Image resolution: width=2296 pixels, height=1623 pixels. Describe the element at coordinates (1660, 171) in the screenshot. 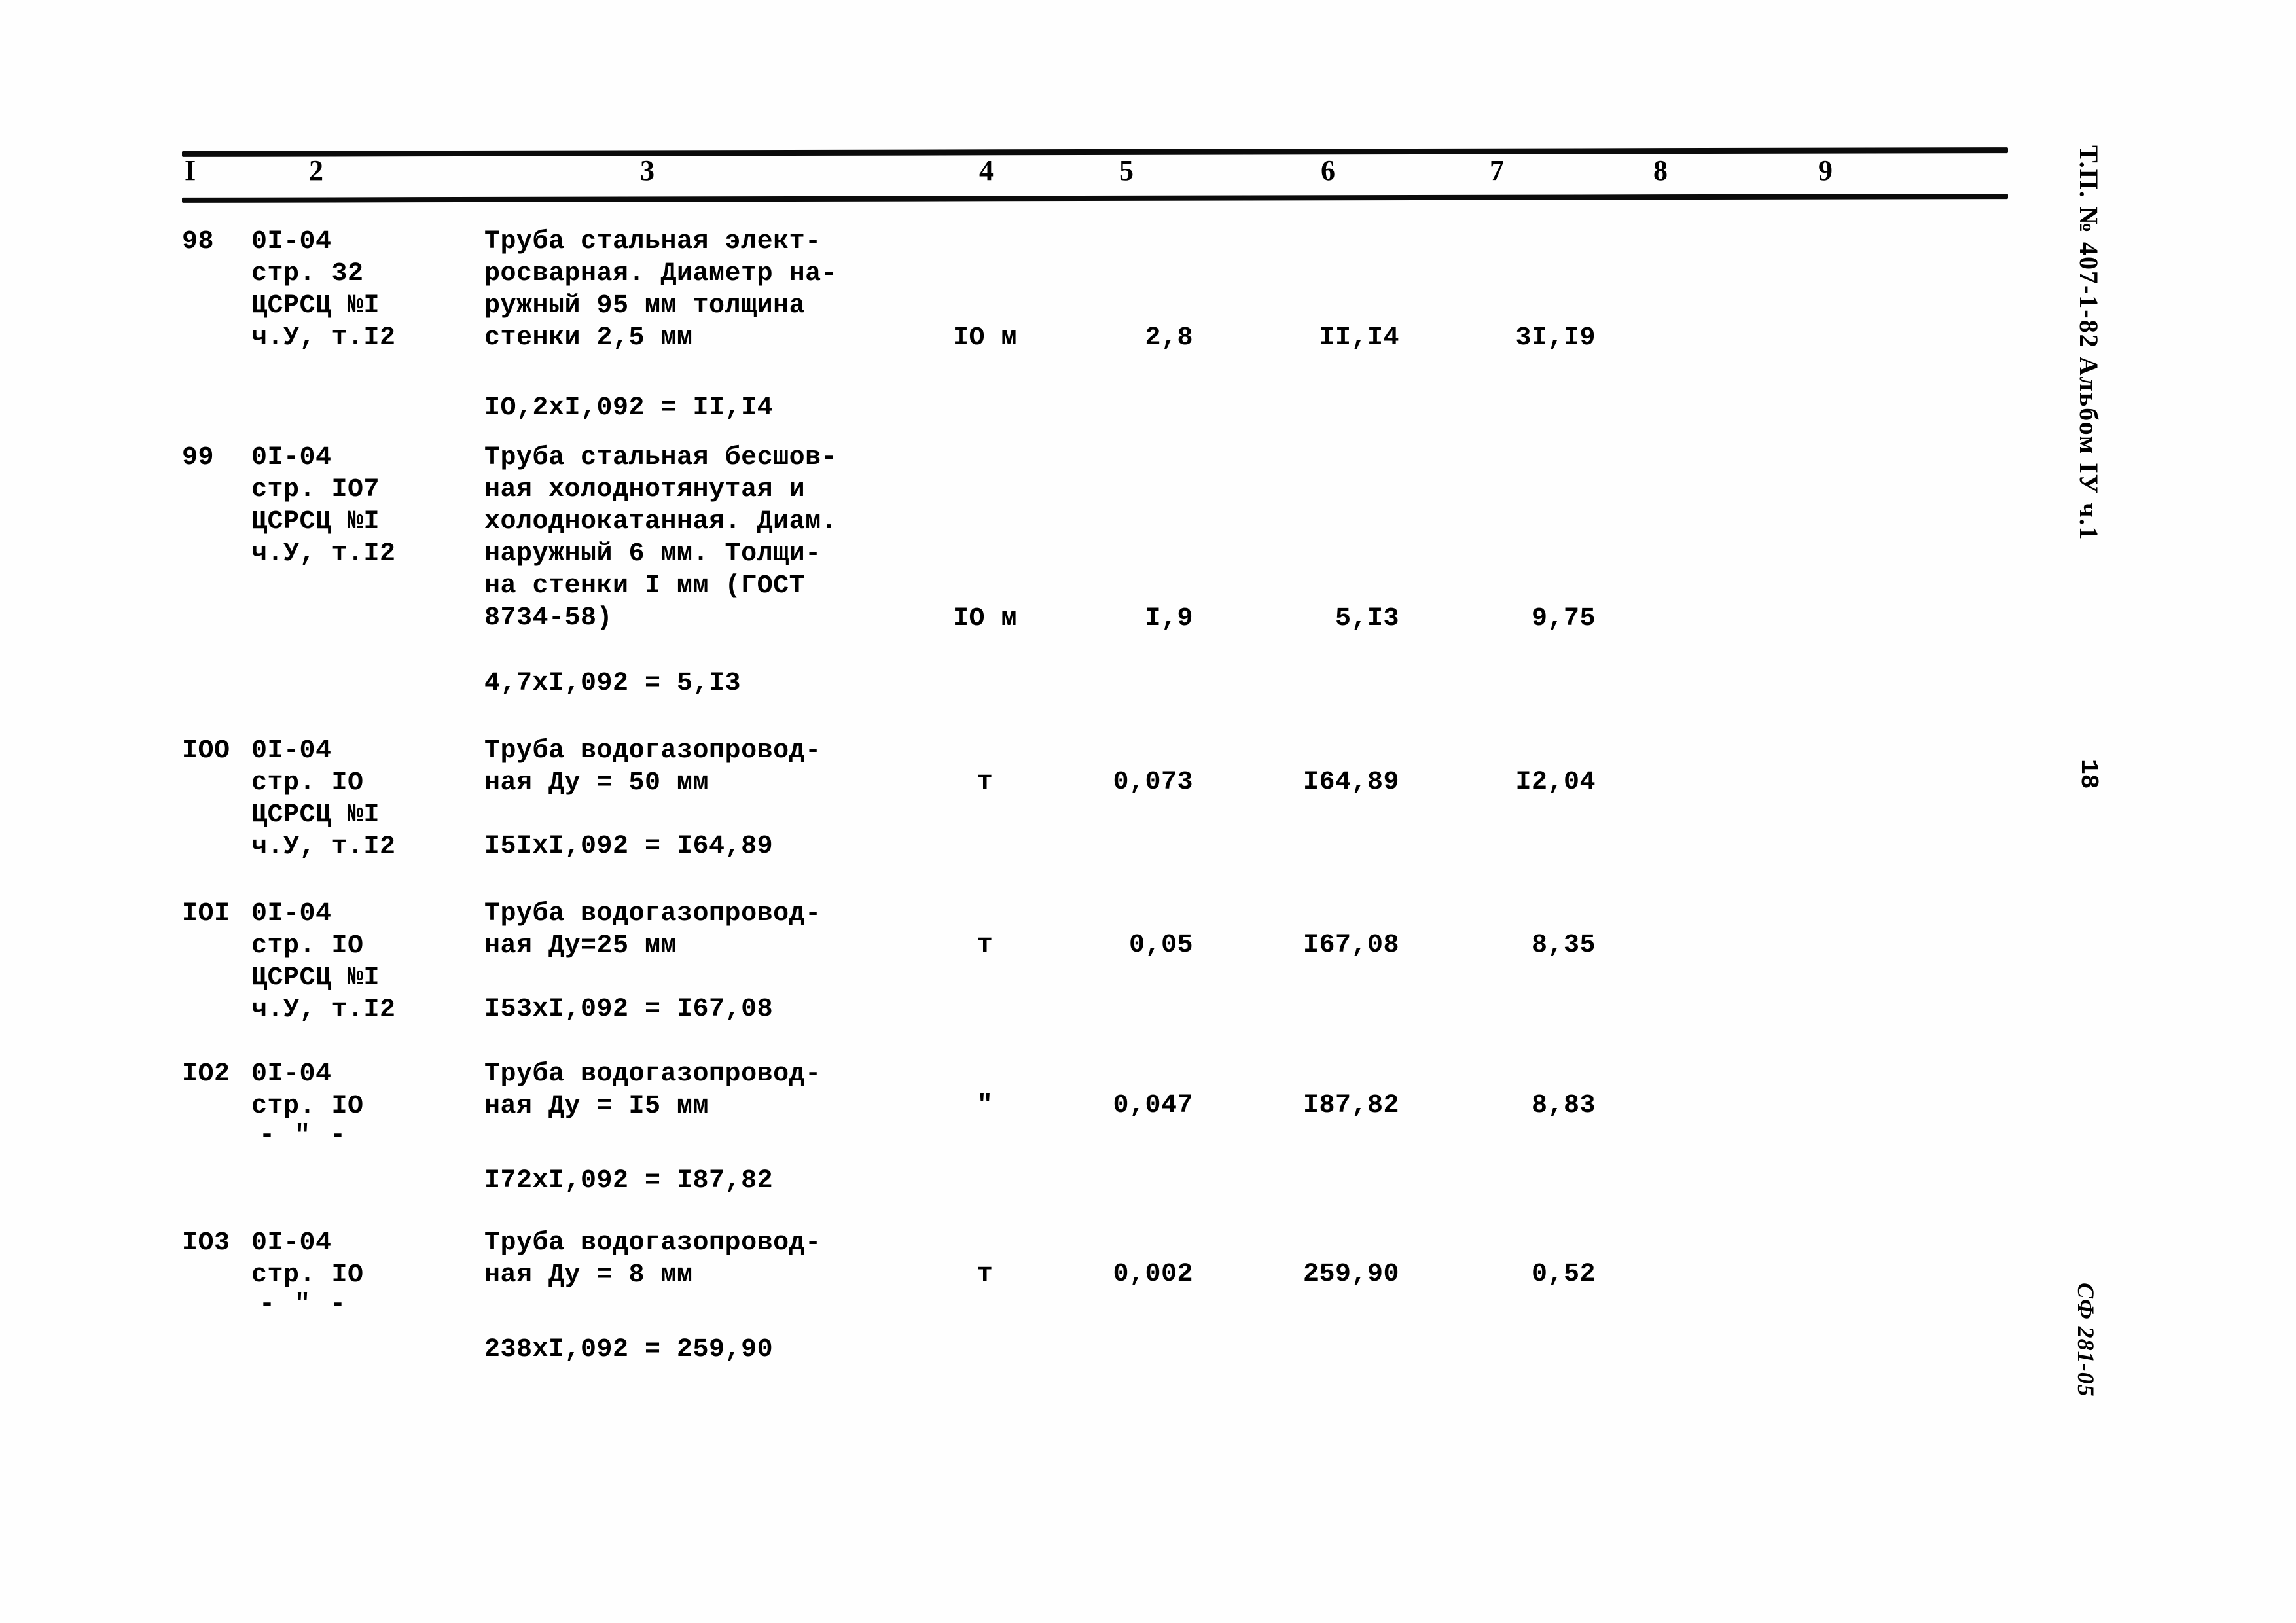

I see `column-header-8: 8` at that location.